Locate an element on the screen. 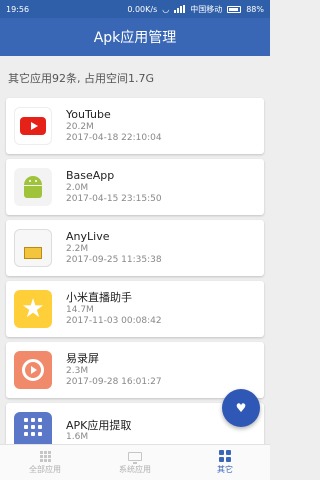 The height and width of the screenshot is (480, 320). app-name: AnyLive is located at coordinates (88, 236).